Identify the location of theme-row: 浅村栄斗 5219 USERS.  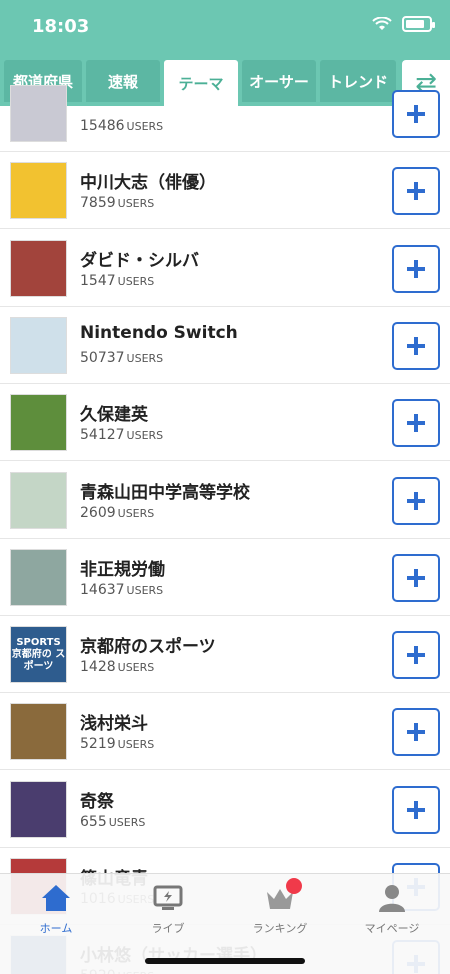
(225, 732).